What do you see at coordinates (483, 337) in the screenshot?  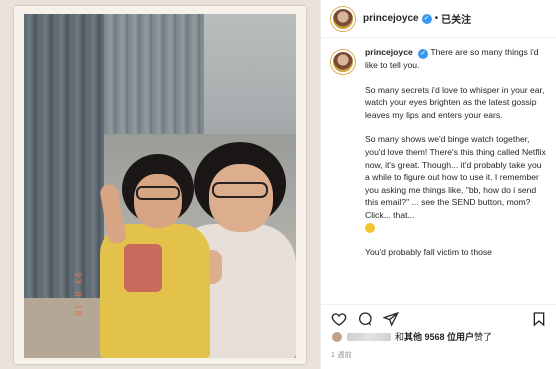 I see `likes-suffix: 赞了` at bounding box center [483, 337].